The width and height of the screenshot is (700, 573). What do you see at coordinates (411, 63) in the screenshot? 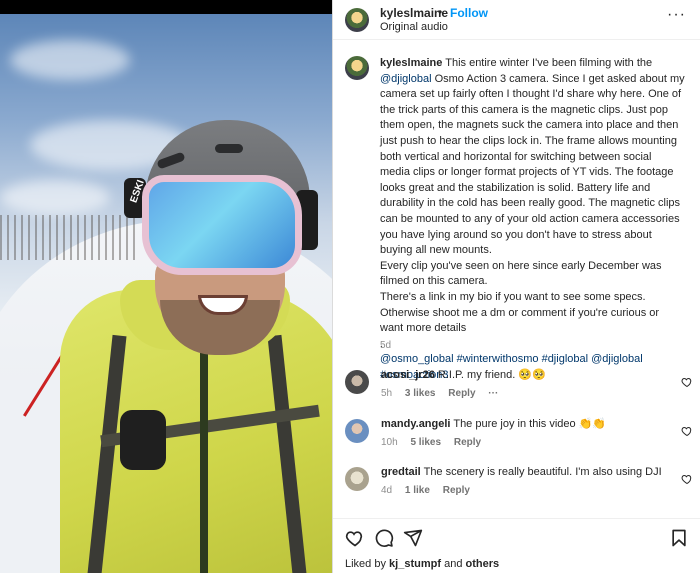
I see `caption-username: kyleslmaine` at bounding box center [411, 63].